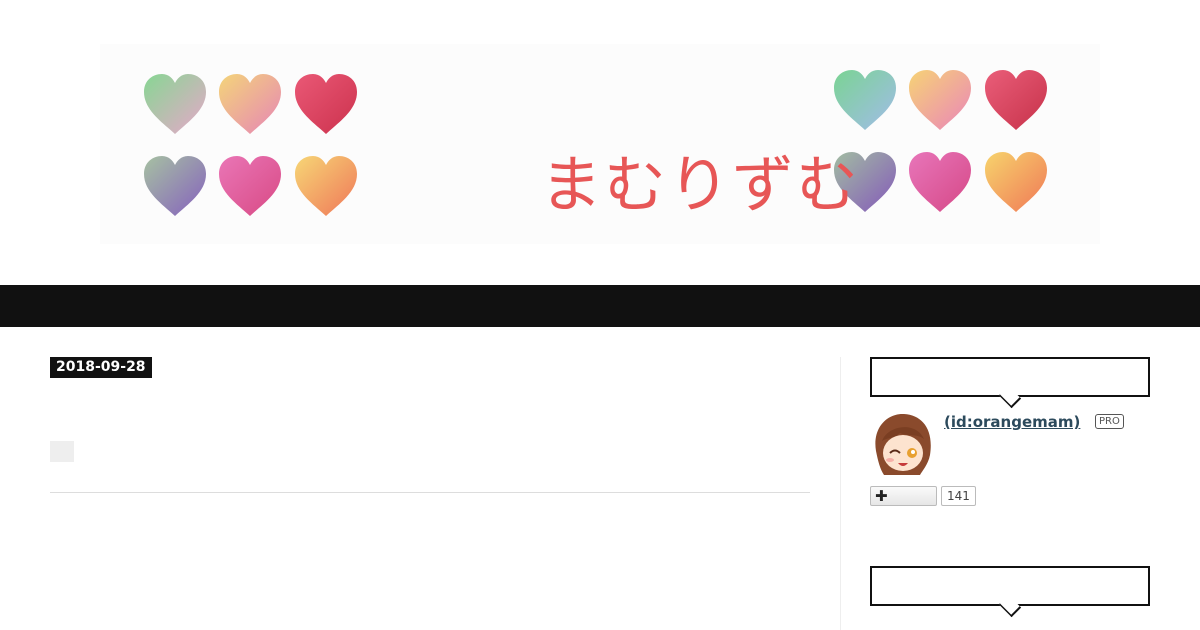 The image size is (1200, 630). I want to click on profile-user-id-link: (id:orangemam), so click(1012, 422).